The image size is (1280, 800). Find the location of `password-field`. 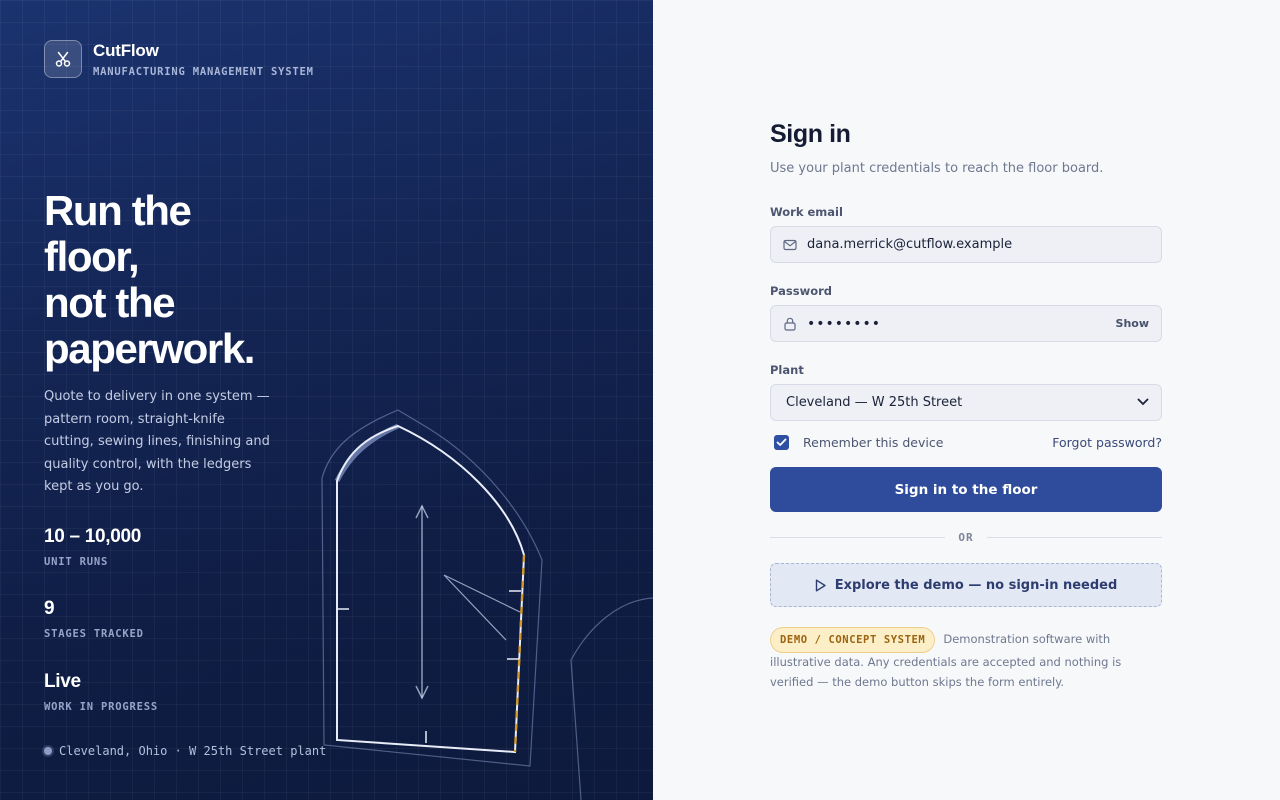

password-field is located at coordinates (961, 323).